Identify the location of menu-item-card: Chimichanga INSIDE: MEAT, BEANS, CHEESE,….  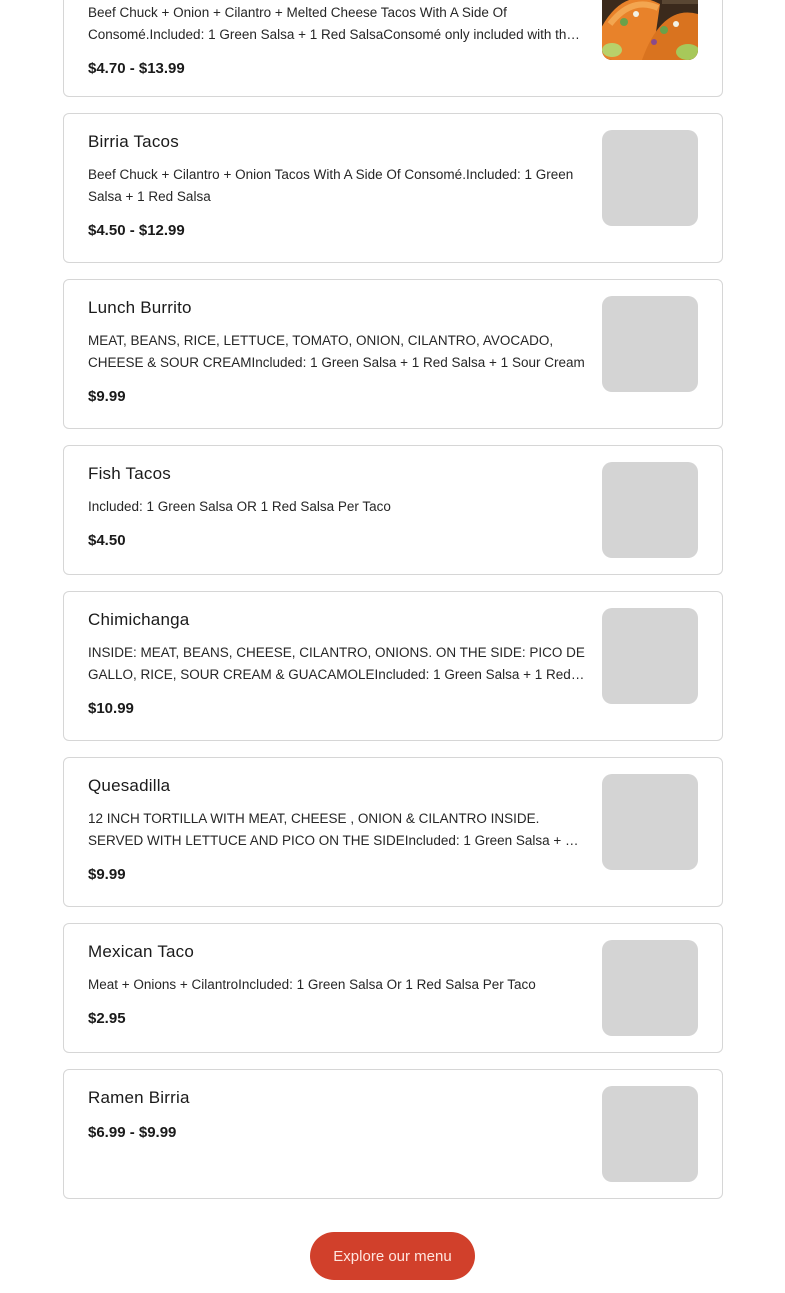
(393, 666).